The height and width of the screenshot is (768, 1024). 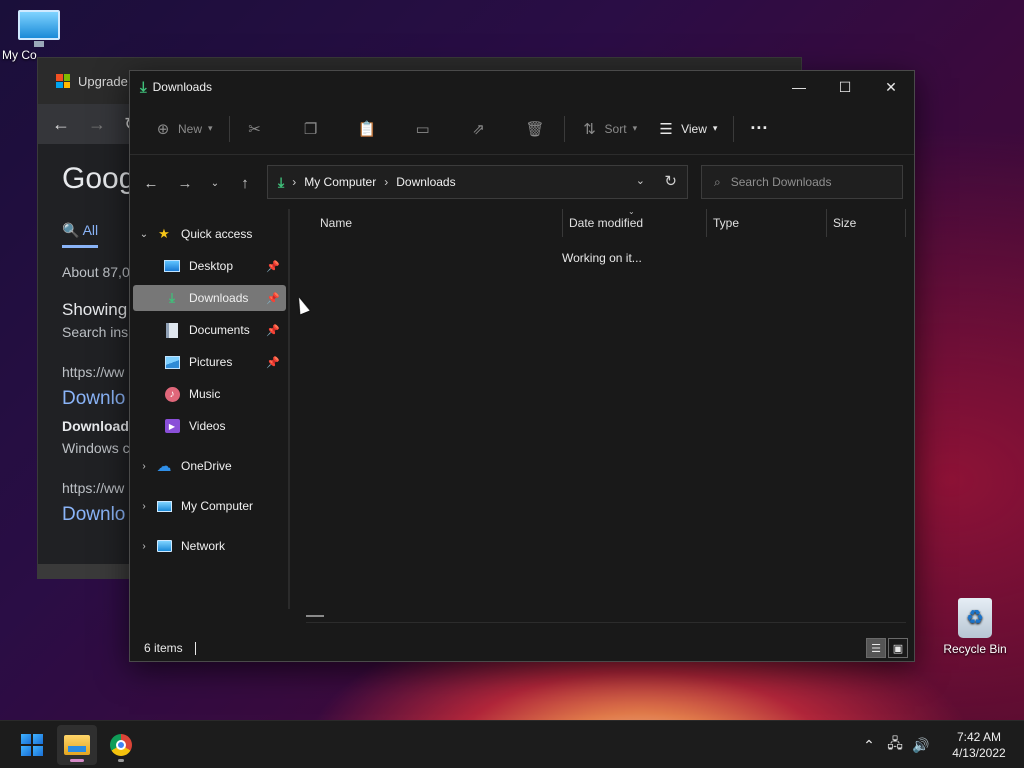 I want to click on taskbar-chrome, so click(x=121, y=745).